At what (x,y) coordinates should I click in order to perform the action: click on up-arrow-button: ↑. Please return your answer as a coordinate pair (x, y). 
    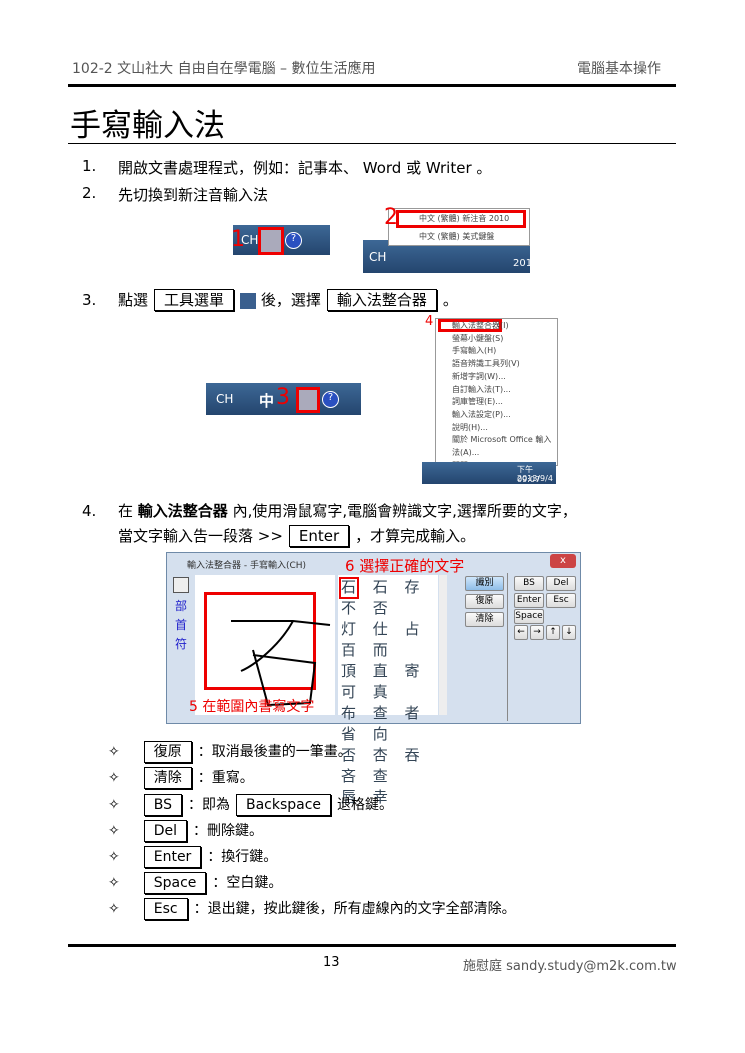
    Looking at the image, I should click on (553, 632).